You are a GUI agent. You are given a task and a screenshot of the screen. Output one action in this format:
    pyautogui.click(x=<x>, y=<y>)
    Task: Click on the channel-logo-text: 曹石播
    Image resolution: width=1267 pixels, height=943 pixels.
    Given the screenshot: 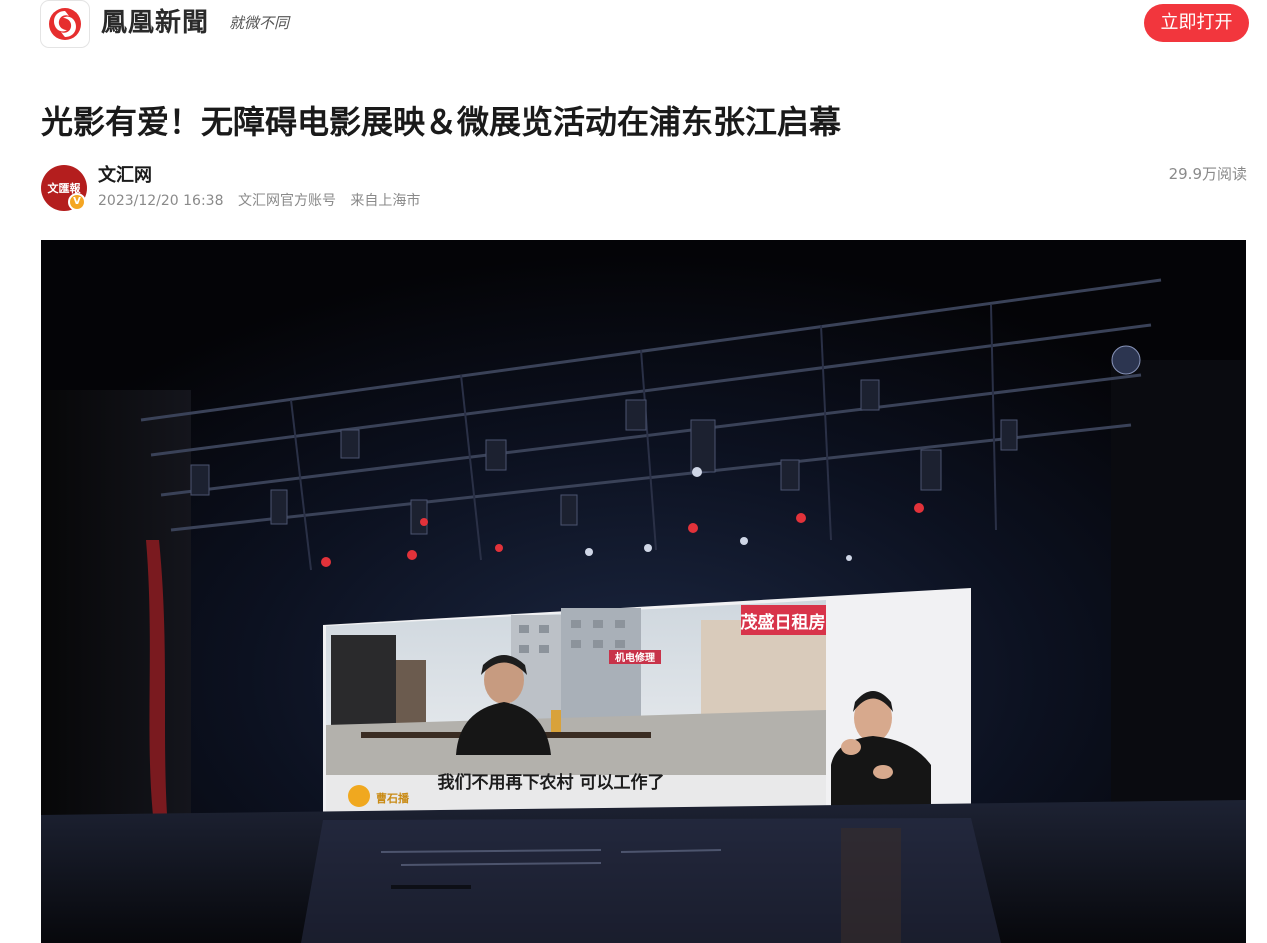 What is the action you would take?
    pyautogui.click(x=393, y=798)
    